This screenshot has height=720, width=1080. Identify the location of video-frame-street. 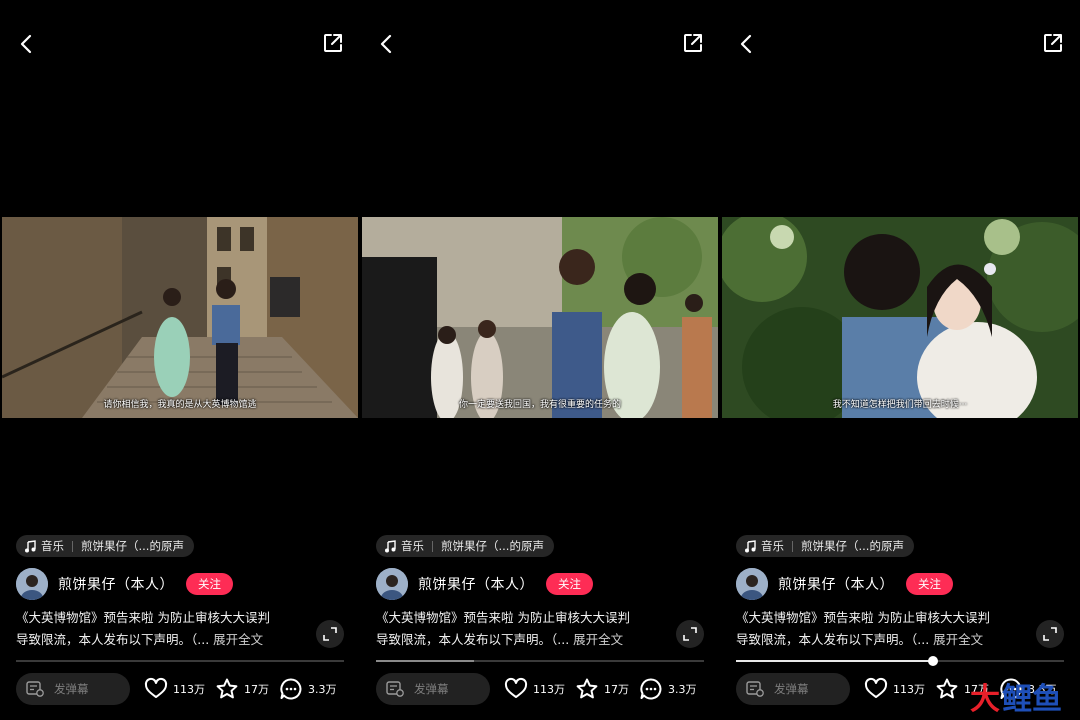
(540, 317).